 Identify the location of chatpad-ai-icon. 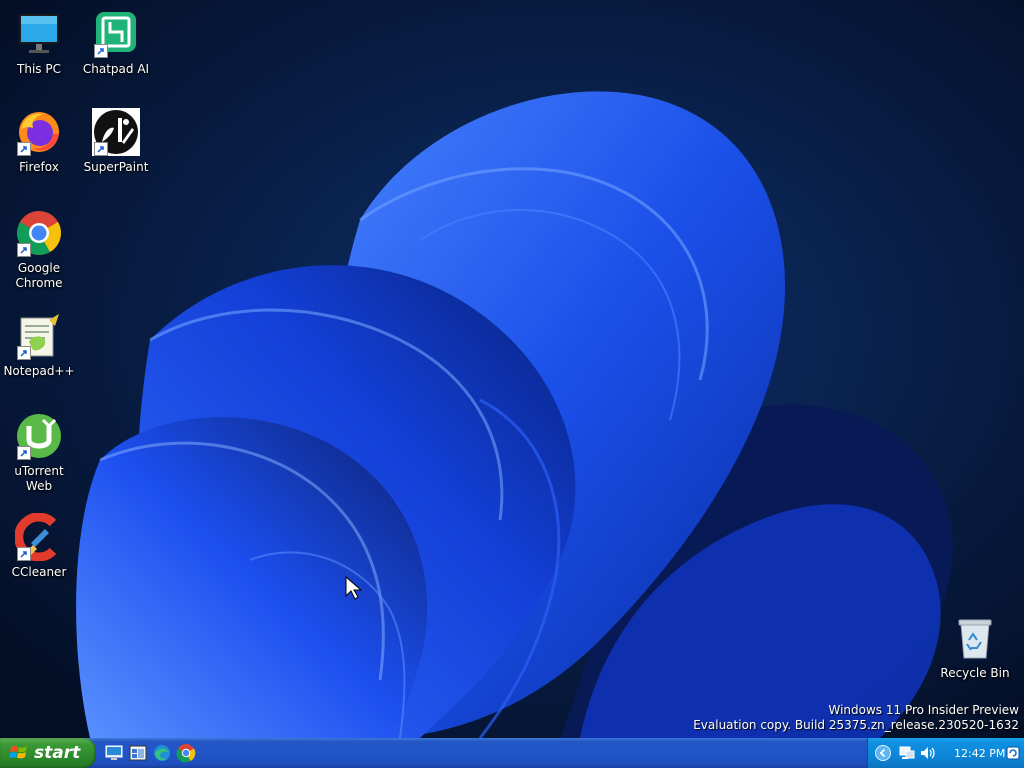
(116, 34).